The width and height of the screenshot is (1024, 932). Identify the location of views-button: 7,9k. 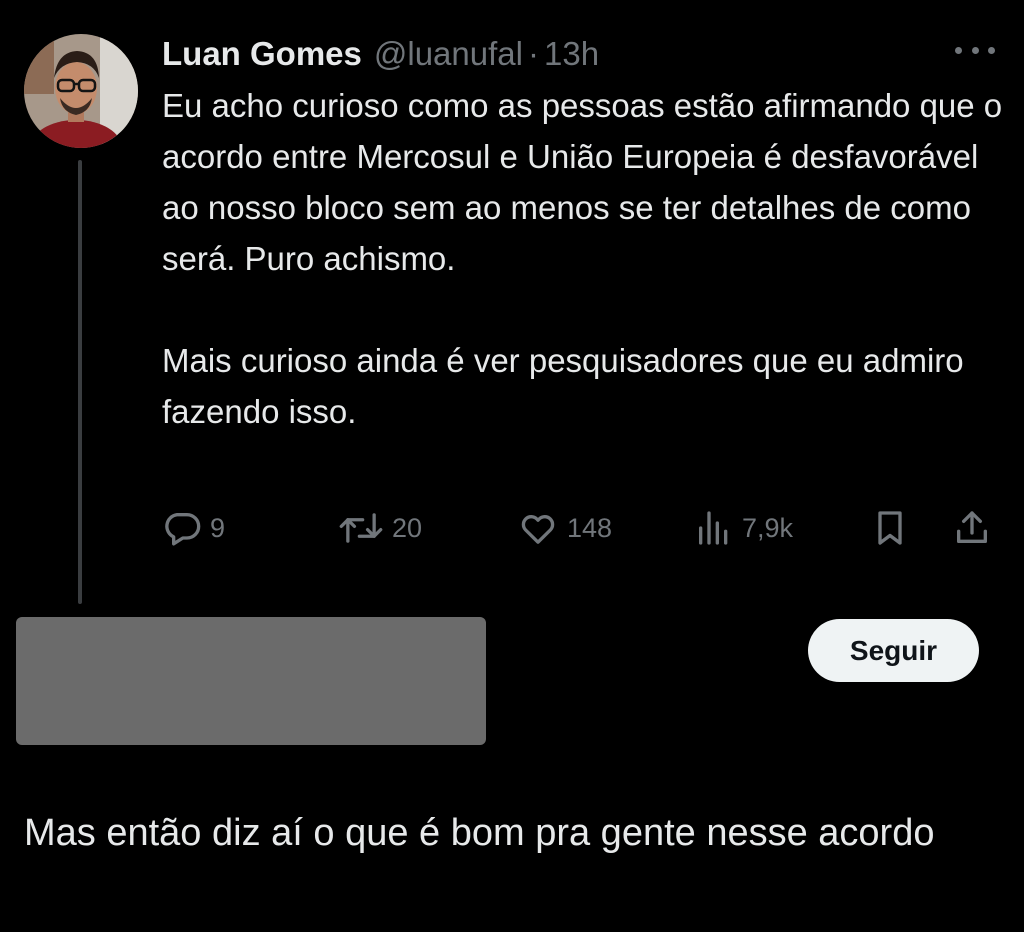
(743, 528).